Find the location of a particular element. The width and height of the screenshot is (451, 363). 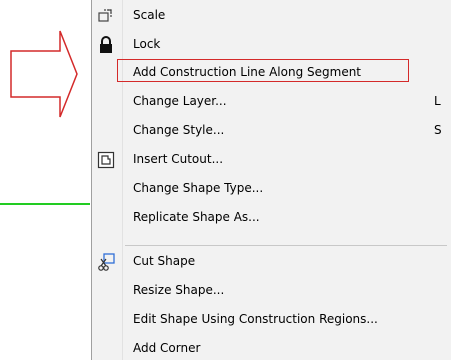

shortcut-key: S is located at coordinates (438, 130).